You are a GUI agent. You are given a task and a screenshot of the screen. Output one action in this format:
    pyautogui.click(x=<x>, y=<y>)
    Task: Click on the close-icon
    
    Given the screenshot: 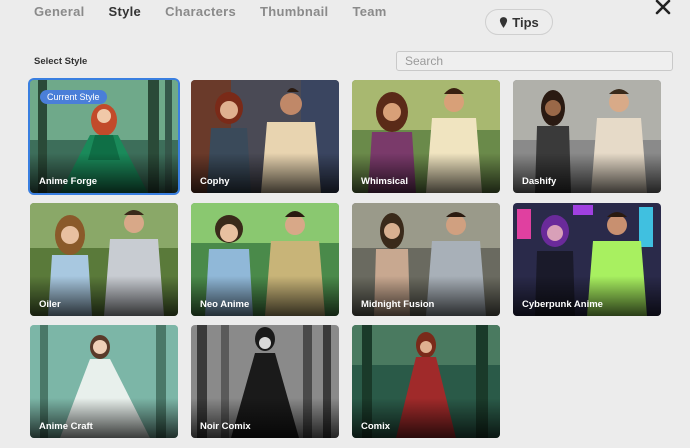 What is the action you would take?
    pyautogui.click(x=663, y=8)
    